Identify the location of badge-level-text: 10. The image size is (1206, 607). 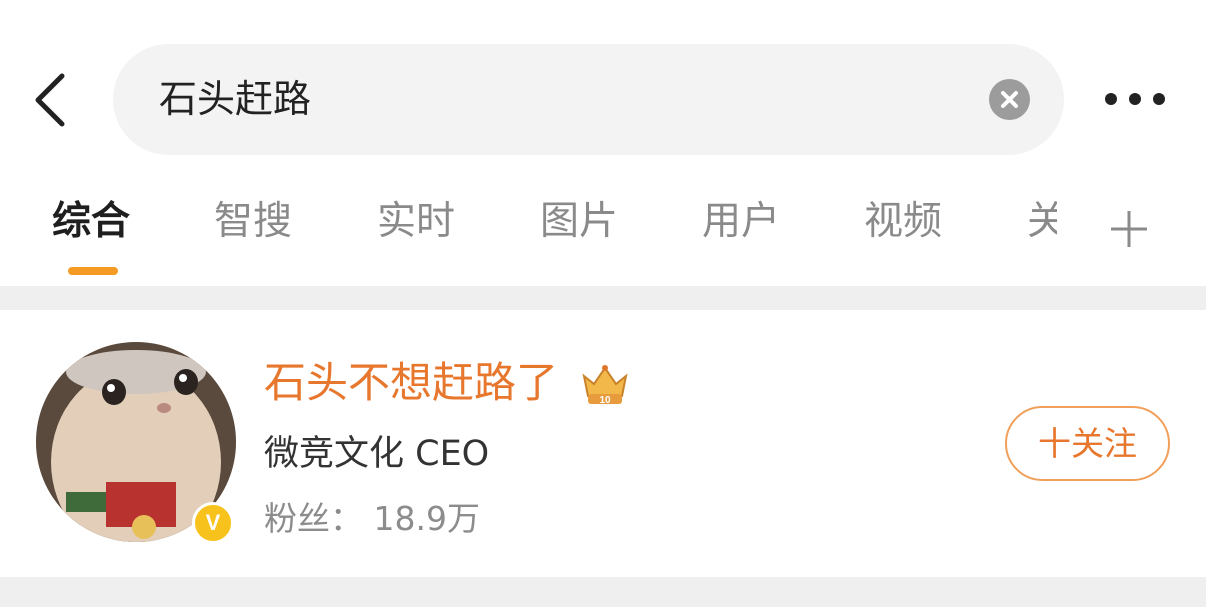
(605, 400).